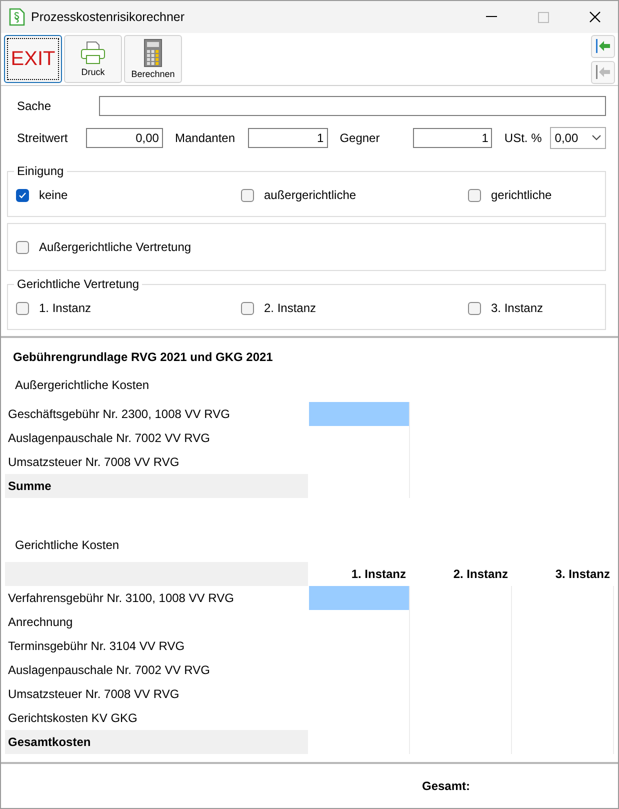  Describe the element at coordinates (93, 53) in the screenshot. I see `printer-icon` at that location.